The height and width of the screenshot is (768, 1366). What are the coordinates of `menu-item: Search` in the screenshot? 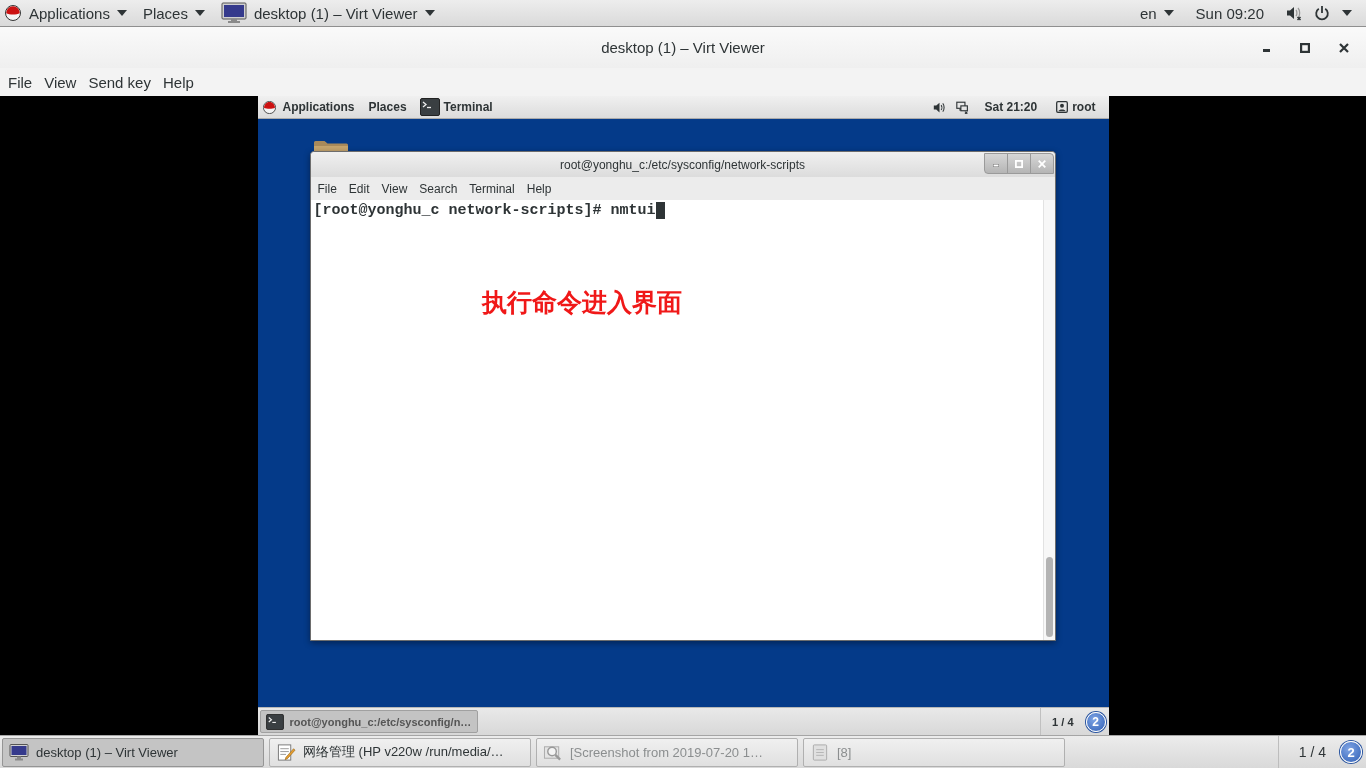 It's located at (438, 188).